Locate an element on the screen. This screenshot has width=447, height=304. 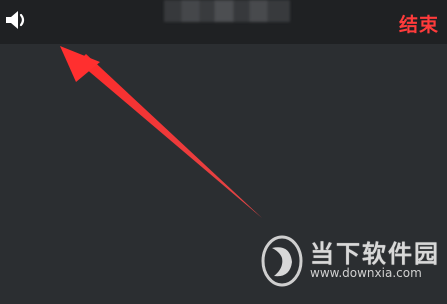
watermark-url: www.downxia.com is located at coordinates (366, 273).